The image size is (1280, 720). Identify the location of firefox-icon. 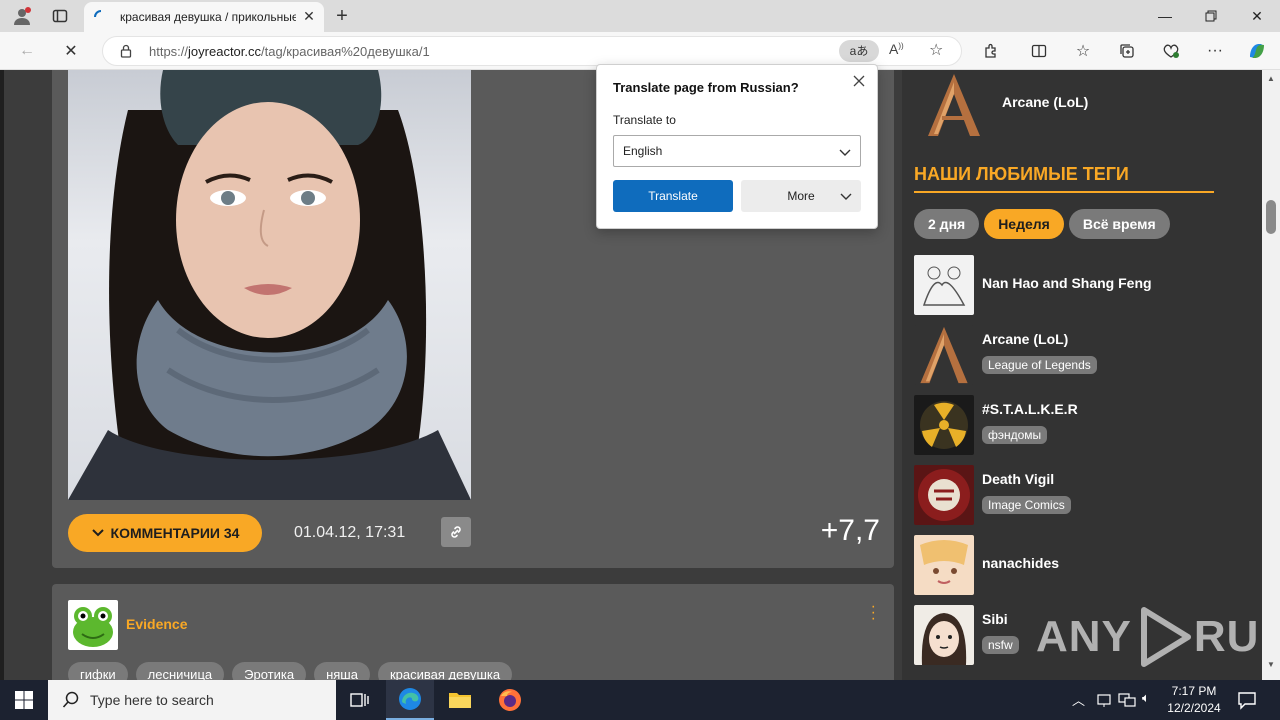
(510, 700).